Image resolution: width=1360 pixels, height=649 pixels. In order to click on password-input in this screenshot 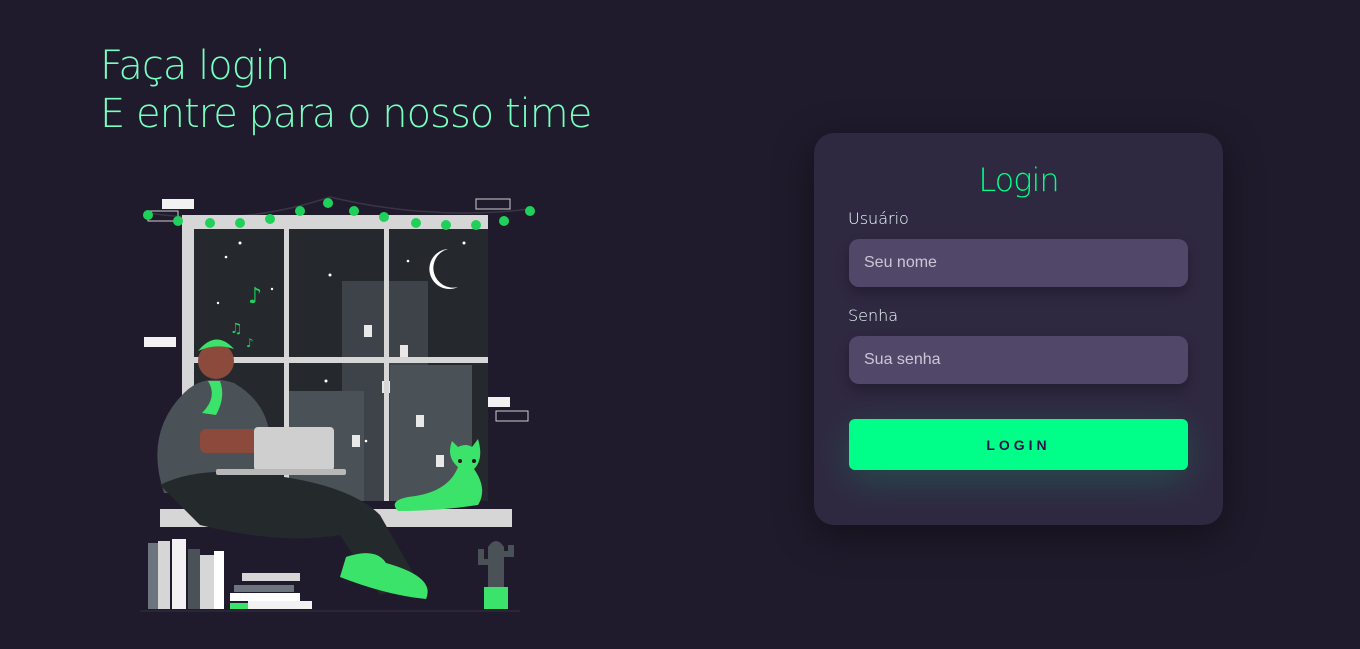, I will do `click(1018, 360)`.